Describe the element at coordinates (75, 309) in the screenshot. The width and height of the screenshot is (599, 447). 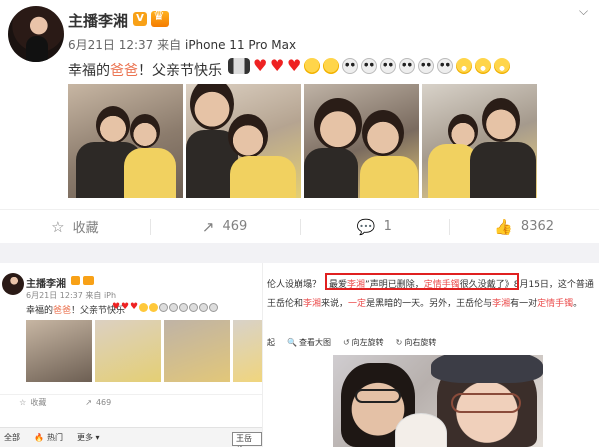
I see `post-text: 幸福的爸爸！父亲节快乐` at that location.